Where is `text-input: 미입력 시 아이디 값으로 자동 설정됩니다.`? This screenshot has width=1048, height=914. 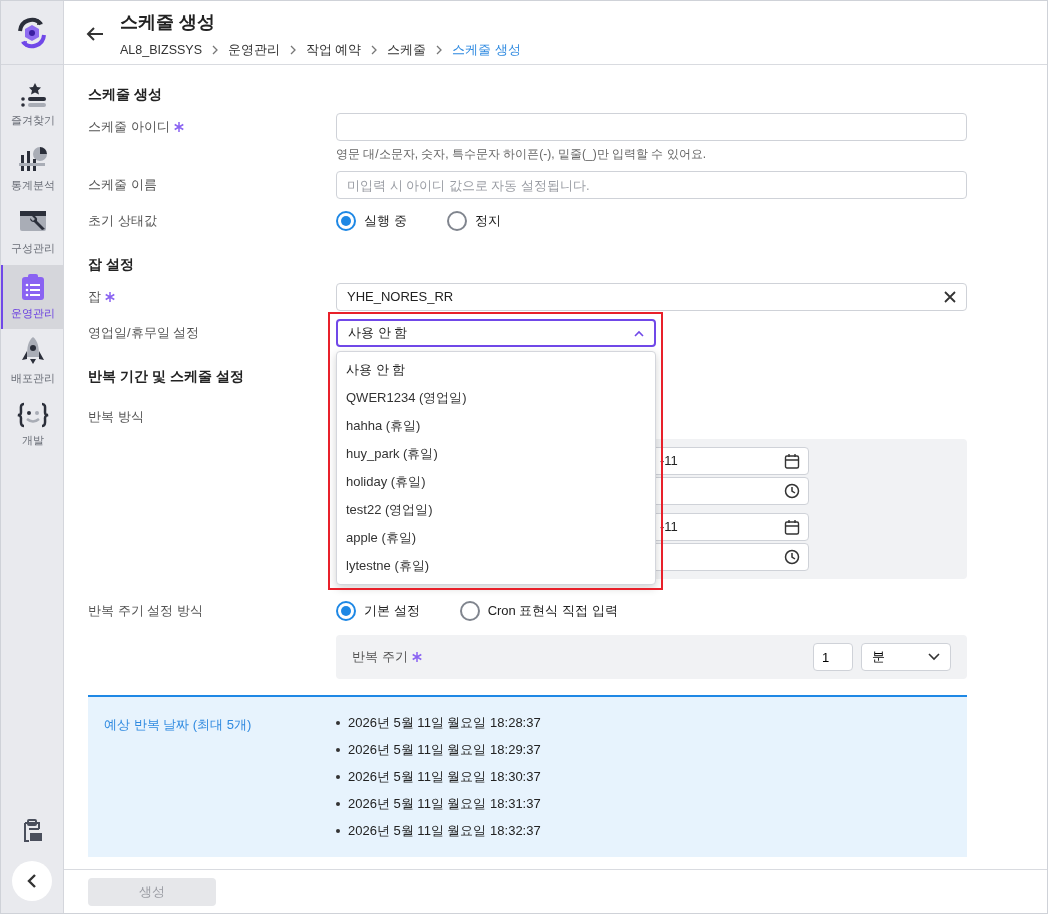 text-input: 미입력 시 아이디 값으로 자동 설정됩니다. is located at coordinates (651, 185).